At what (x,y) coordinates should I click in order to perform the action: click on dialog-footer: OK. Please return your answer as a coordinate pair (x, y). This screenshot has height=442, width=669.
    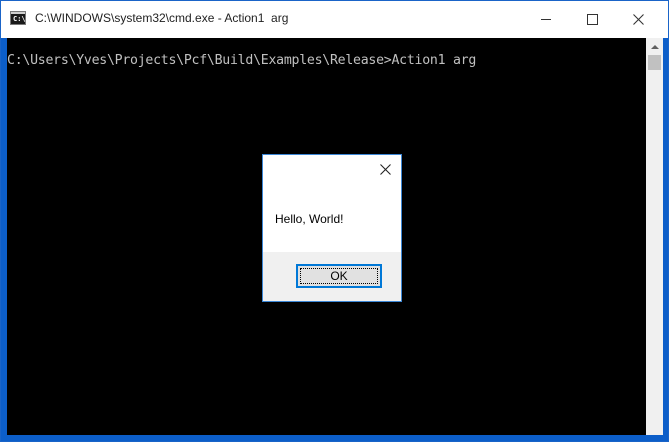
    Looking at the image, I should click on (332, 276).